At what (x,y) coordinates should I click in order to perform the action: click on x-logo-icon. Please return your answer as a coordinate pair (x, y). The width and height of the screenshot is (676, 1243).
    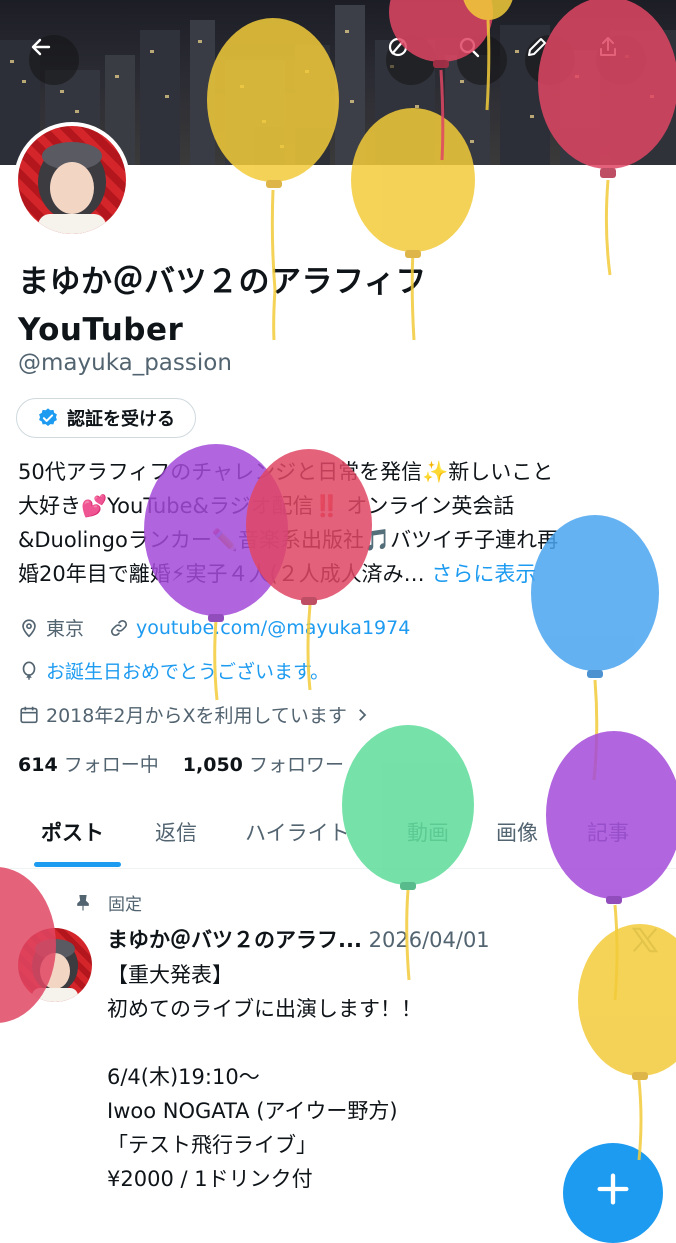
    Looking at the image, I should click on (645, 940).